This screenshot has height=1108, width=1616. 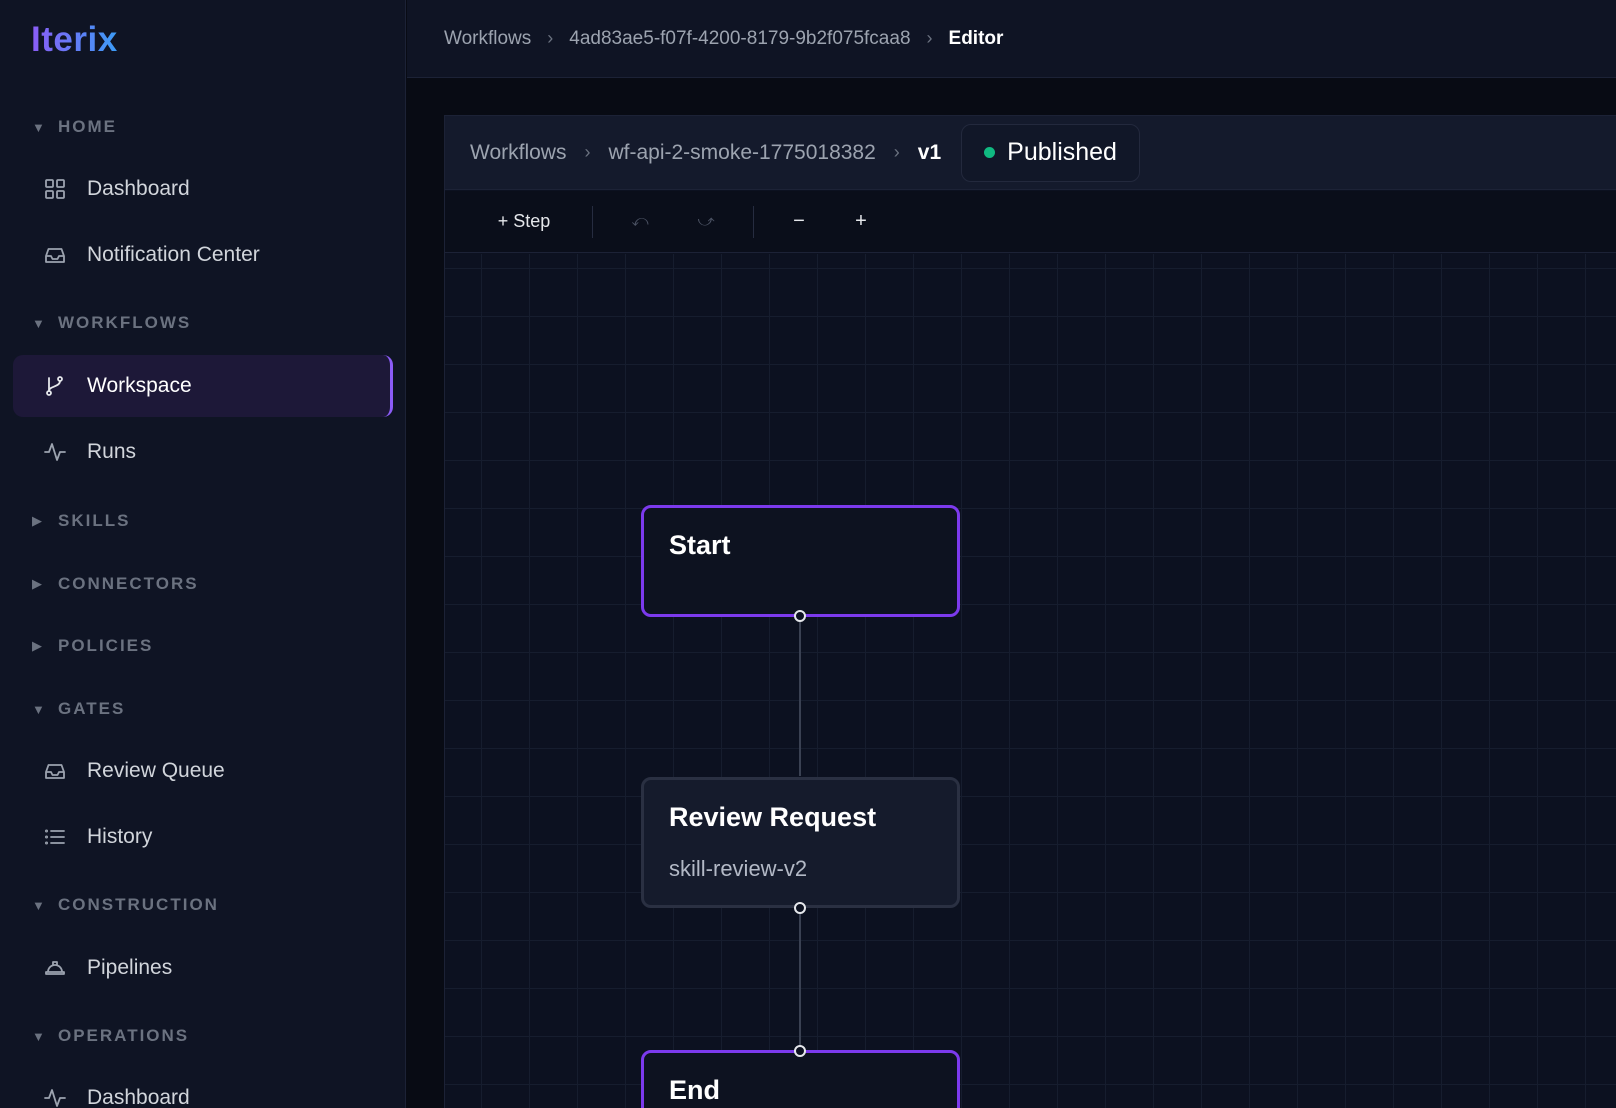 I want to click on zoom-in-button: +, so click(x=861, y=222).